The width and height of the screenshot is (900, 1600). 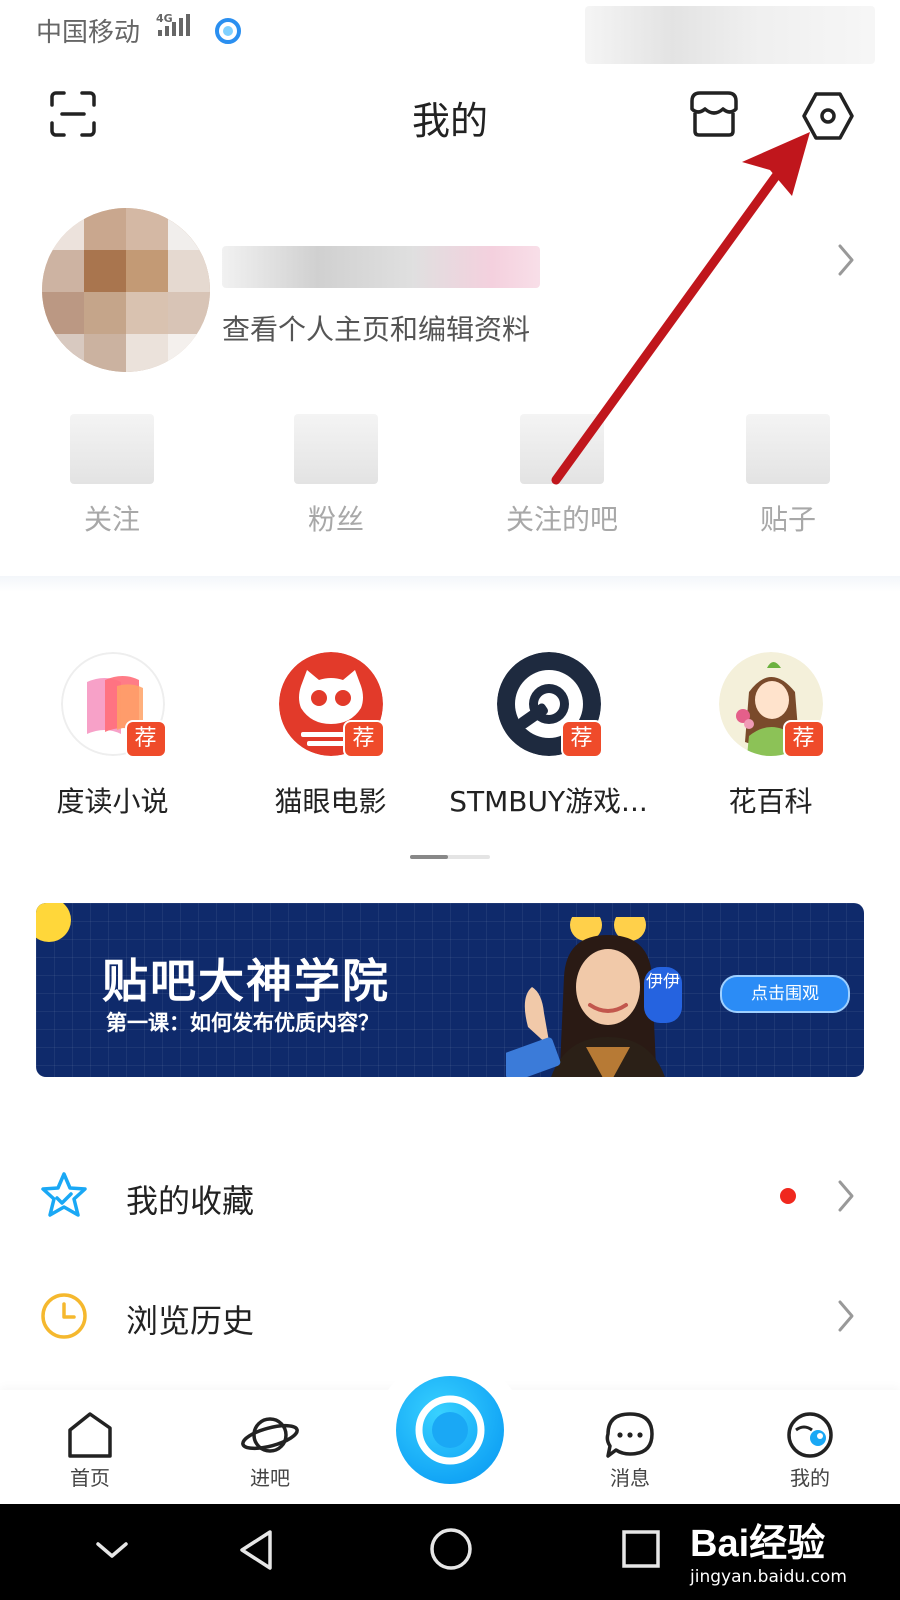 I want to click on camera-lens-icon, so click(x=450, y=1430).